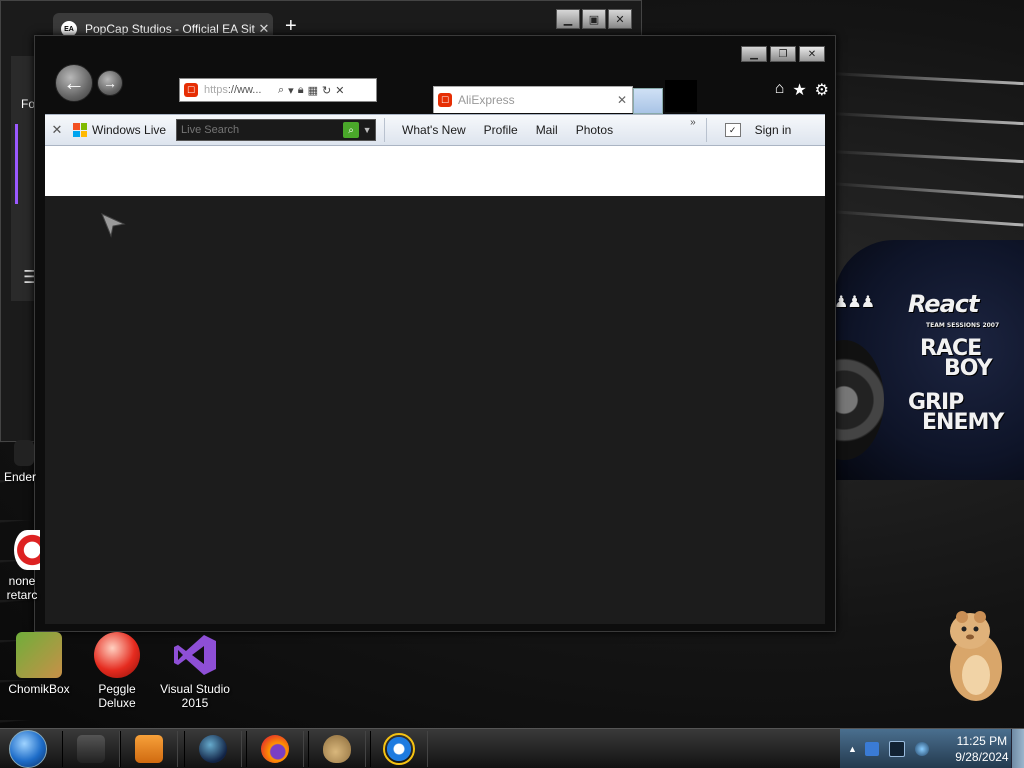 The image size is (1024, 768). What do you see at coordinates (594, 19) in the screenshot?
I see `maximize-button: ▣` at bounding box center [594, 19].